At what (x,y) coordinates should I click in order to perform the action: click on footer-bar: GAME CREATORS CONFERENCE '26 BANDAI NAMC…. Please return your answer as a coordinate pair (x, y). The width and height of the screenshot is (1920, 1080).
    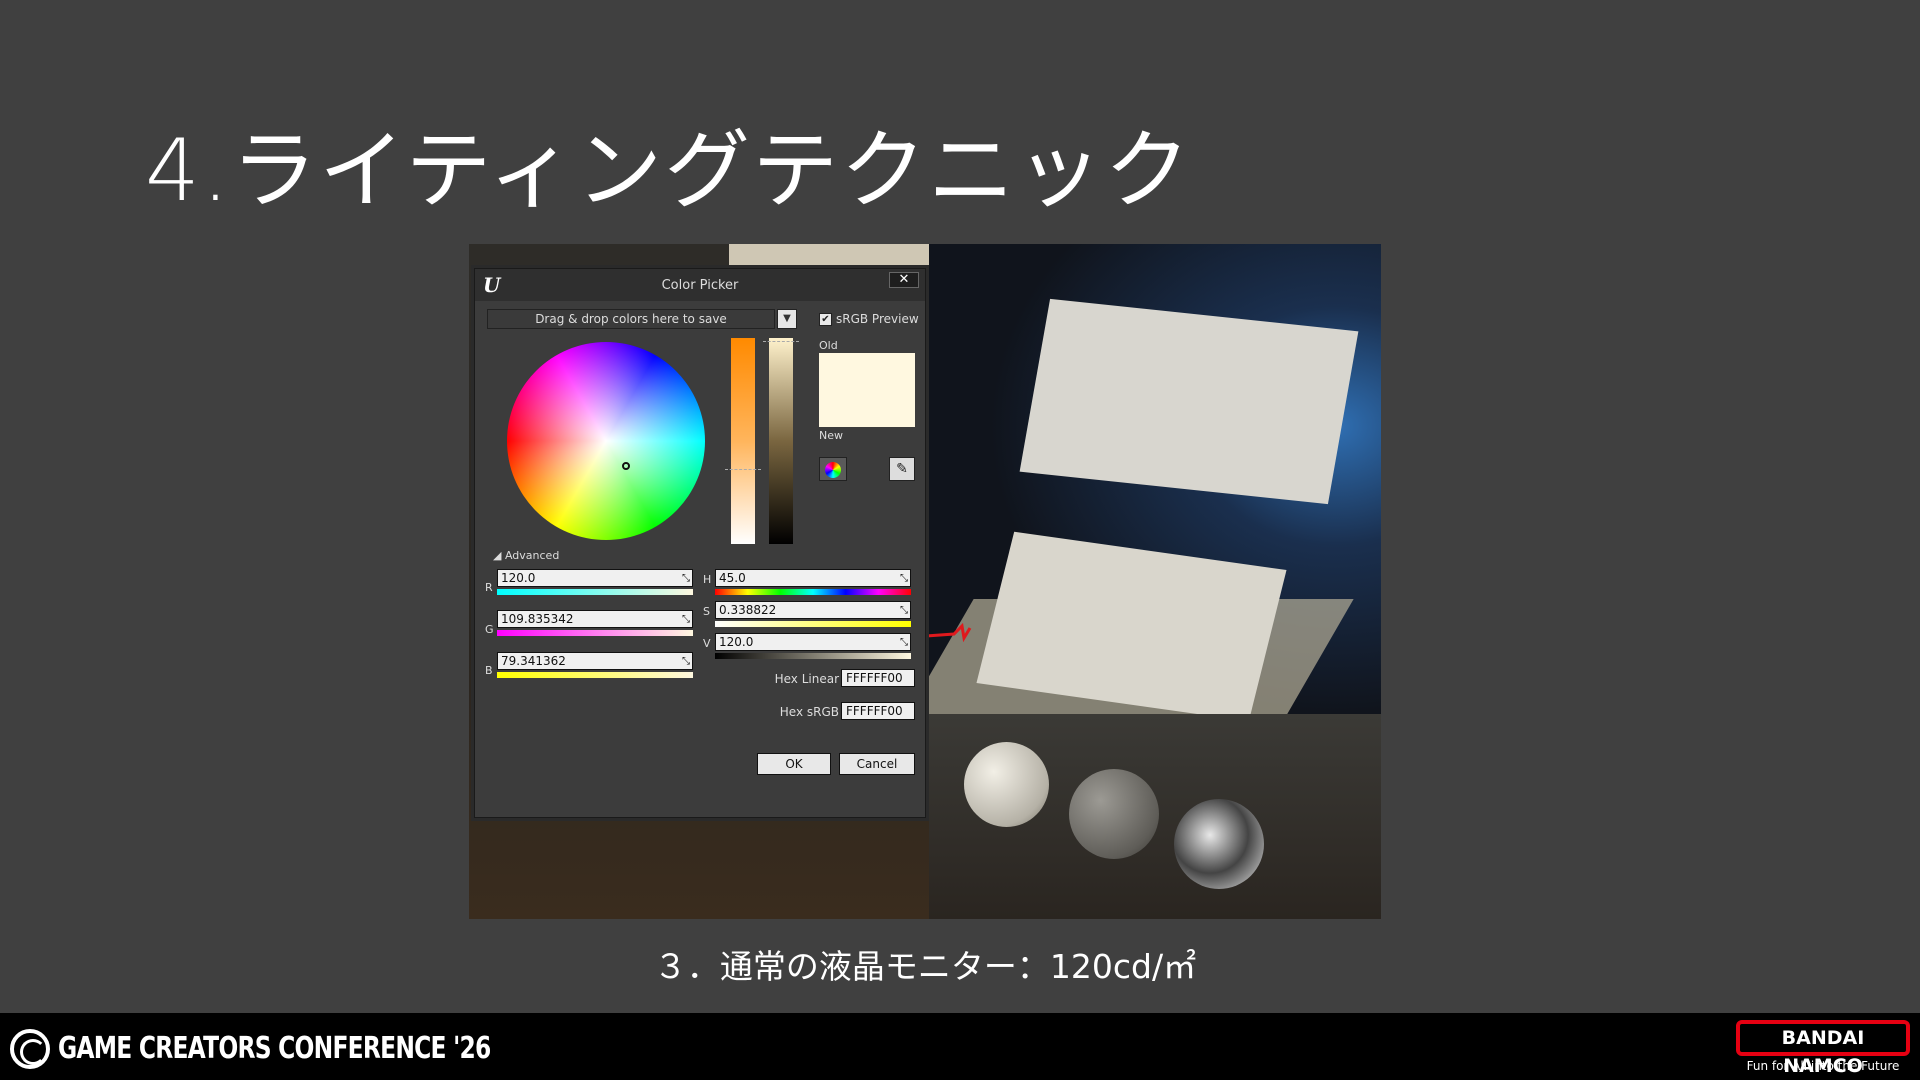
    Looking at the image, I should click on (960, 1046).